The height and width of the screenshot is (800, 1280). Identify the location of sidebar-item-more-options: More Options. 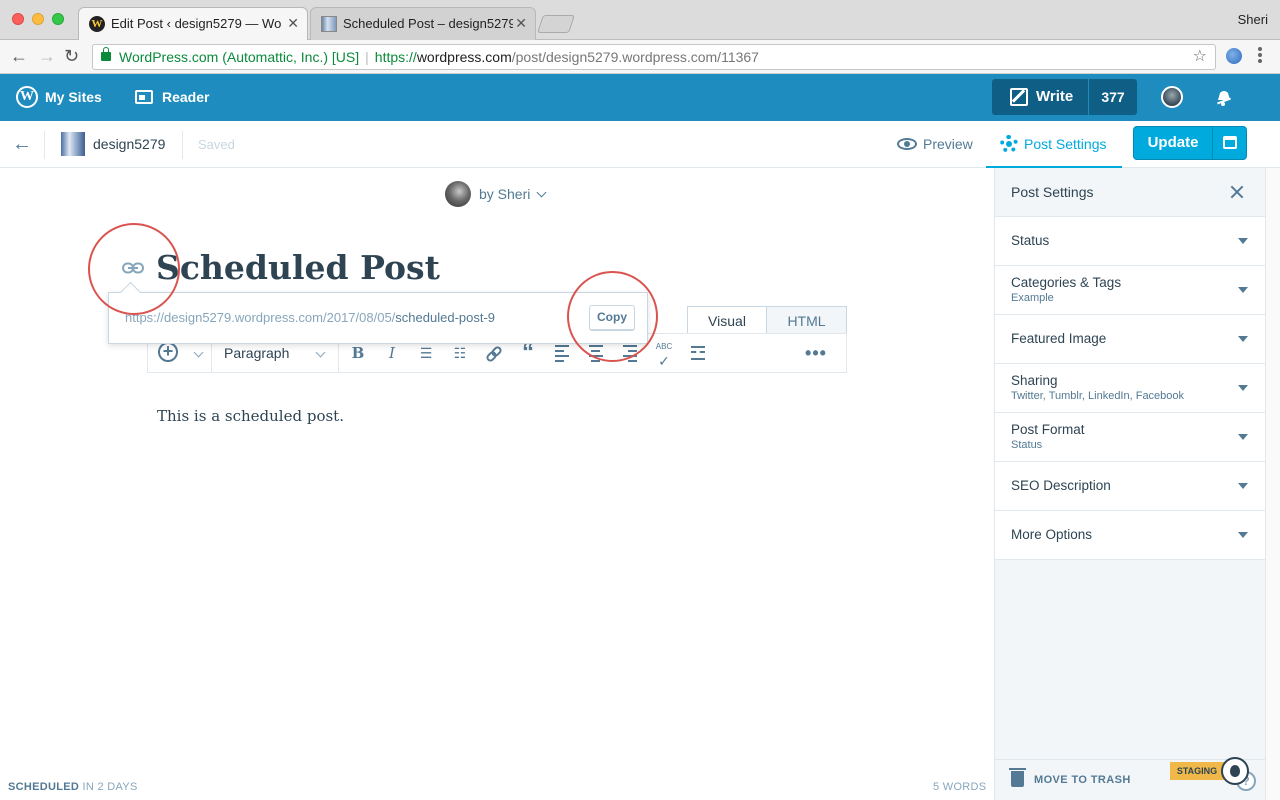
(1130, 535).